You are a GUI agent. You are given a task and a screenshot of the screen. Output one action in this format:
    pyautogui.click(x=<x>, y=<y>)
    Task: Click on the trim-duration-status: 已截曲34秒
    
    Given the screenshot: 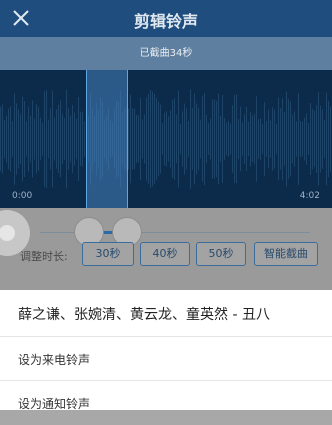 What is the action you would take?
    pyautogui.click(x=166, y=53)
    